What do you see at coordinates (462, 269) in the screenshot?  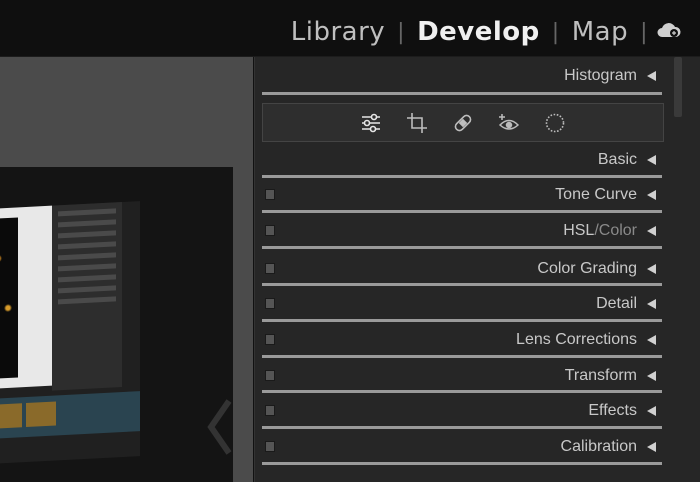 I see `panel-header-color-grading: Color Grading` at bounding box center [462, 269].